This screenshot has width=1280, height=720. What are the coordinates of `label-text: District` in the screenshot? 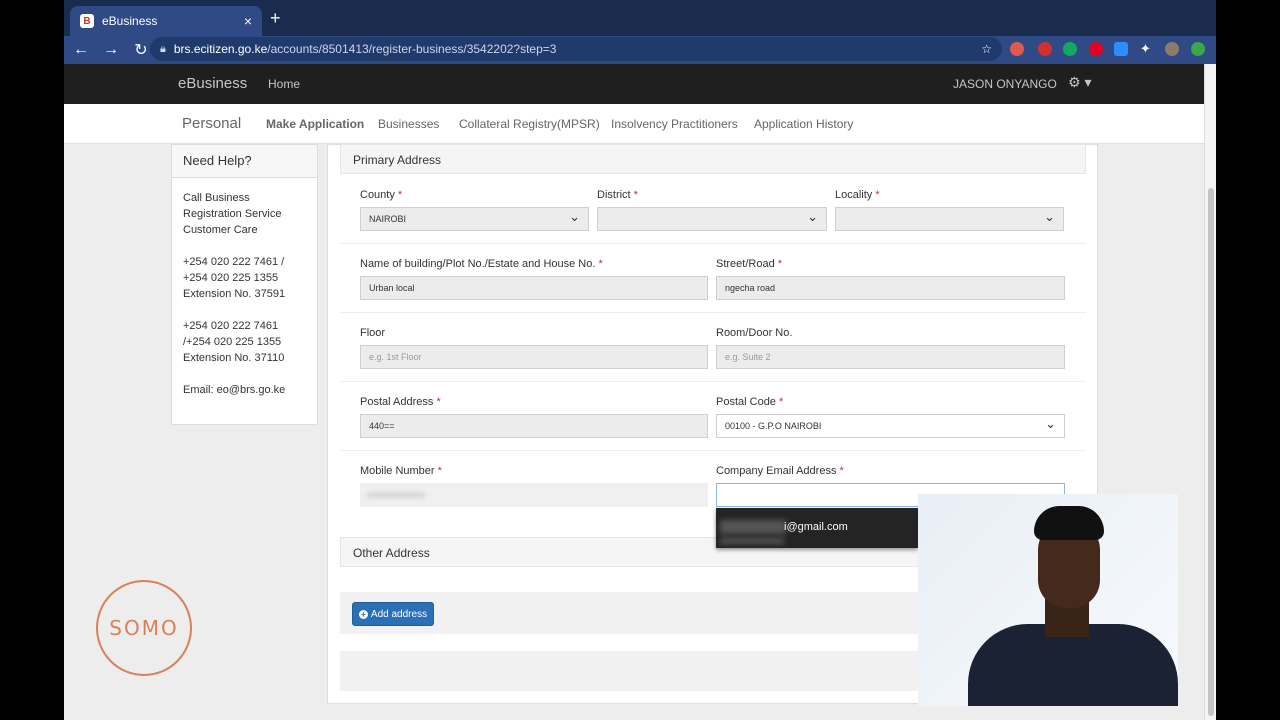 It's located at (614, 195).